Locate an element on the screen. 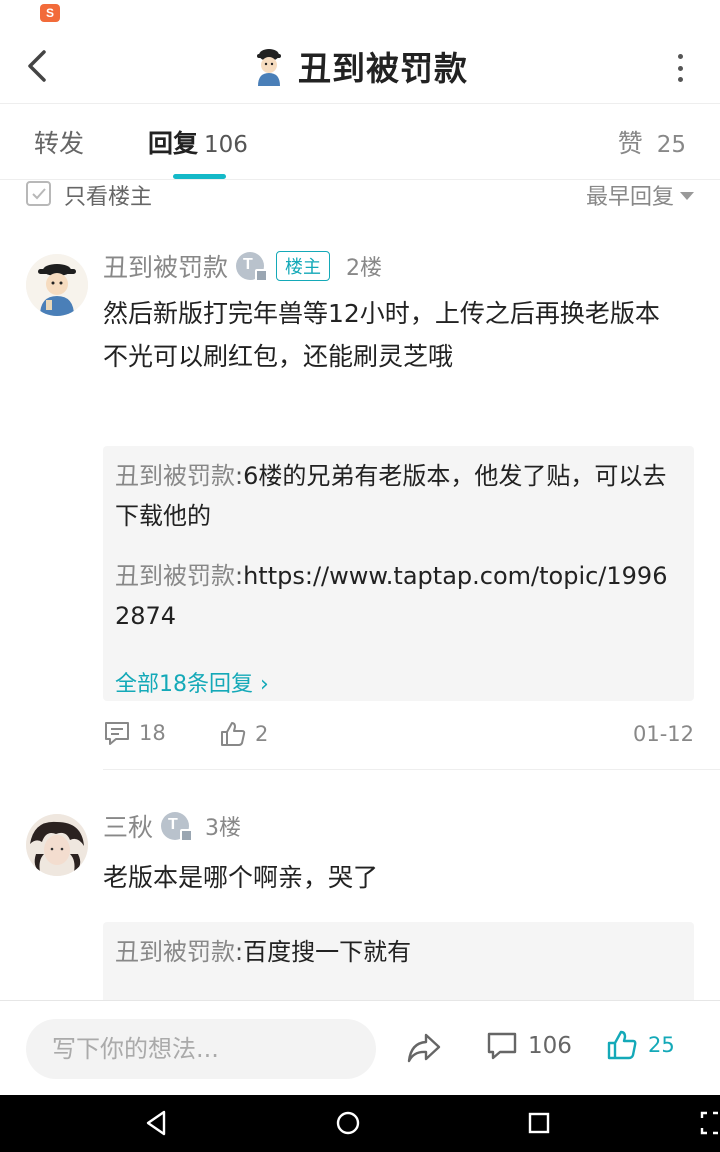 The height and width of the screenshot is (1152, 720). floor-number: 3楼 is located at coordinates (223, 828).